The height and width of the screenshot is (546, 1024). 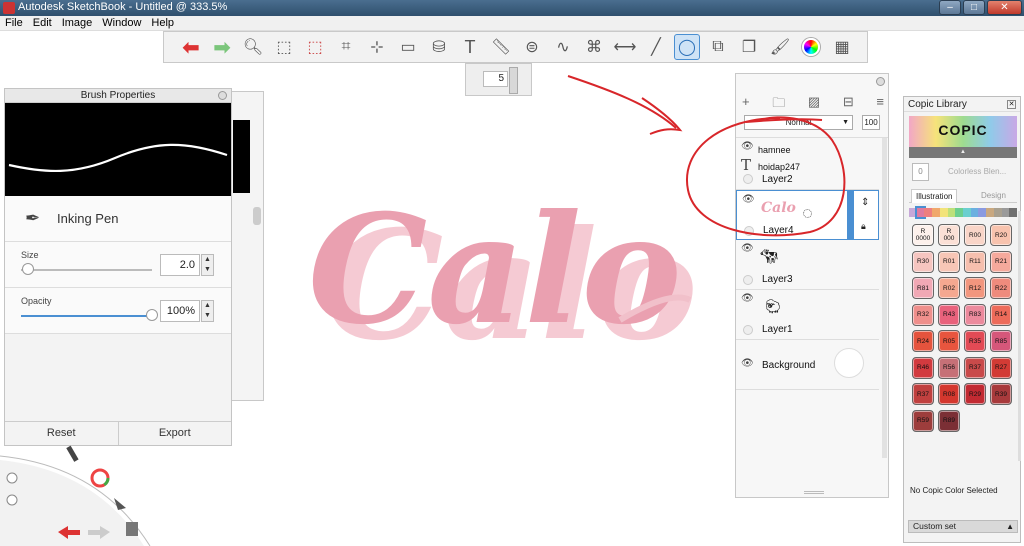 I want to click on copic-swatch: R83, so click(x=975, y=314).